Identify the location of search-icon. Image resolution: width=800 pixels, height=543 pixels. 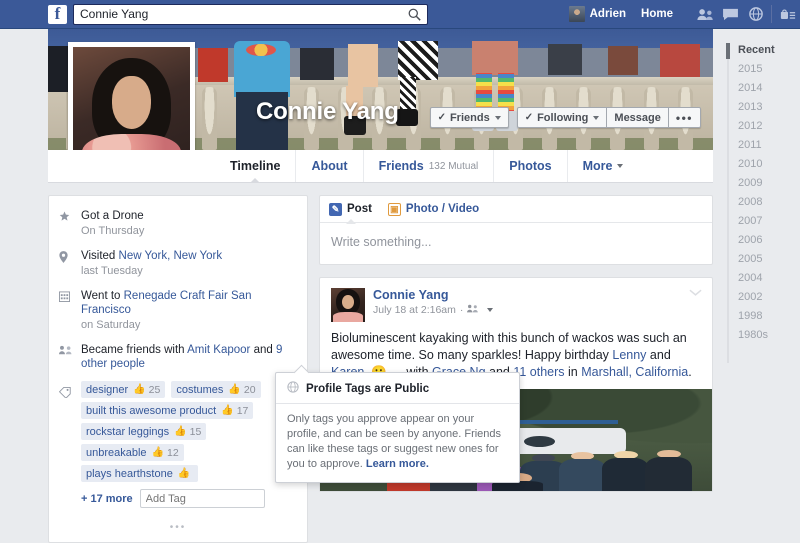
(414, 14).